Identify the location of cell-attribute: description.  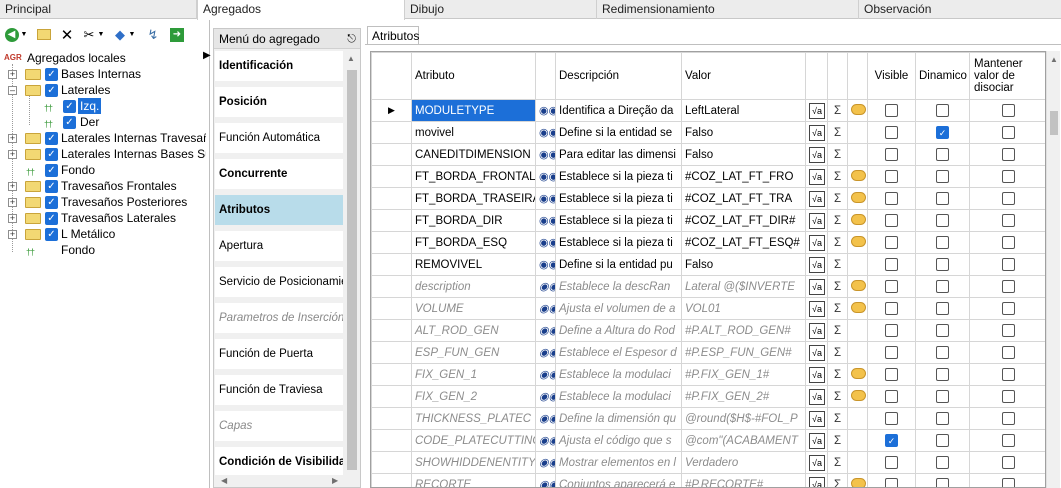
(473, 286).